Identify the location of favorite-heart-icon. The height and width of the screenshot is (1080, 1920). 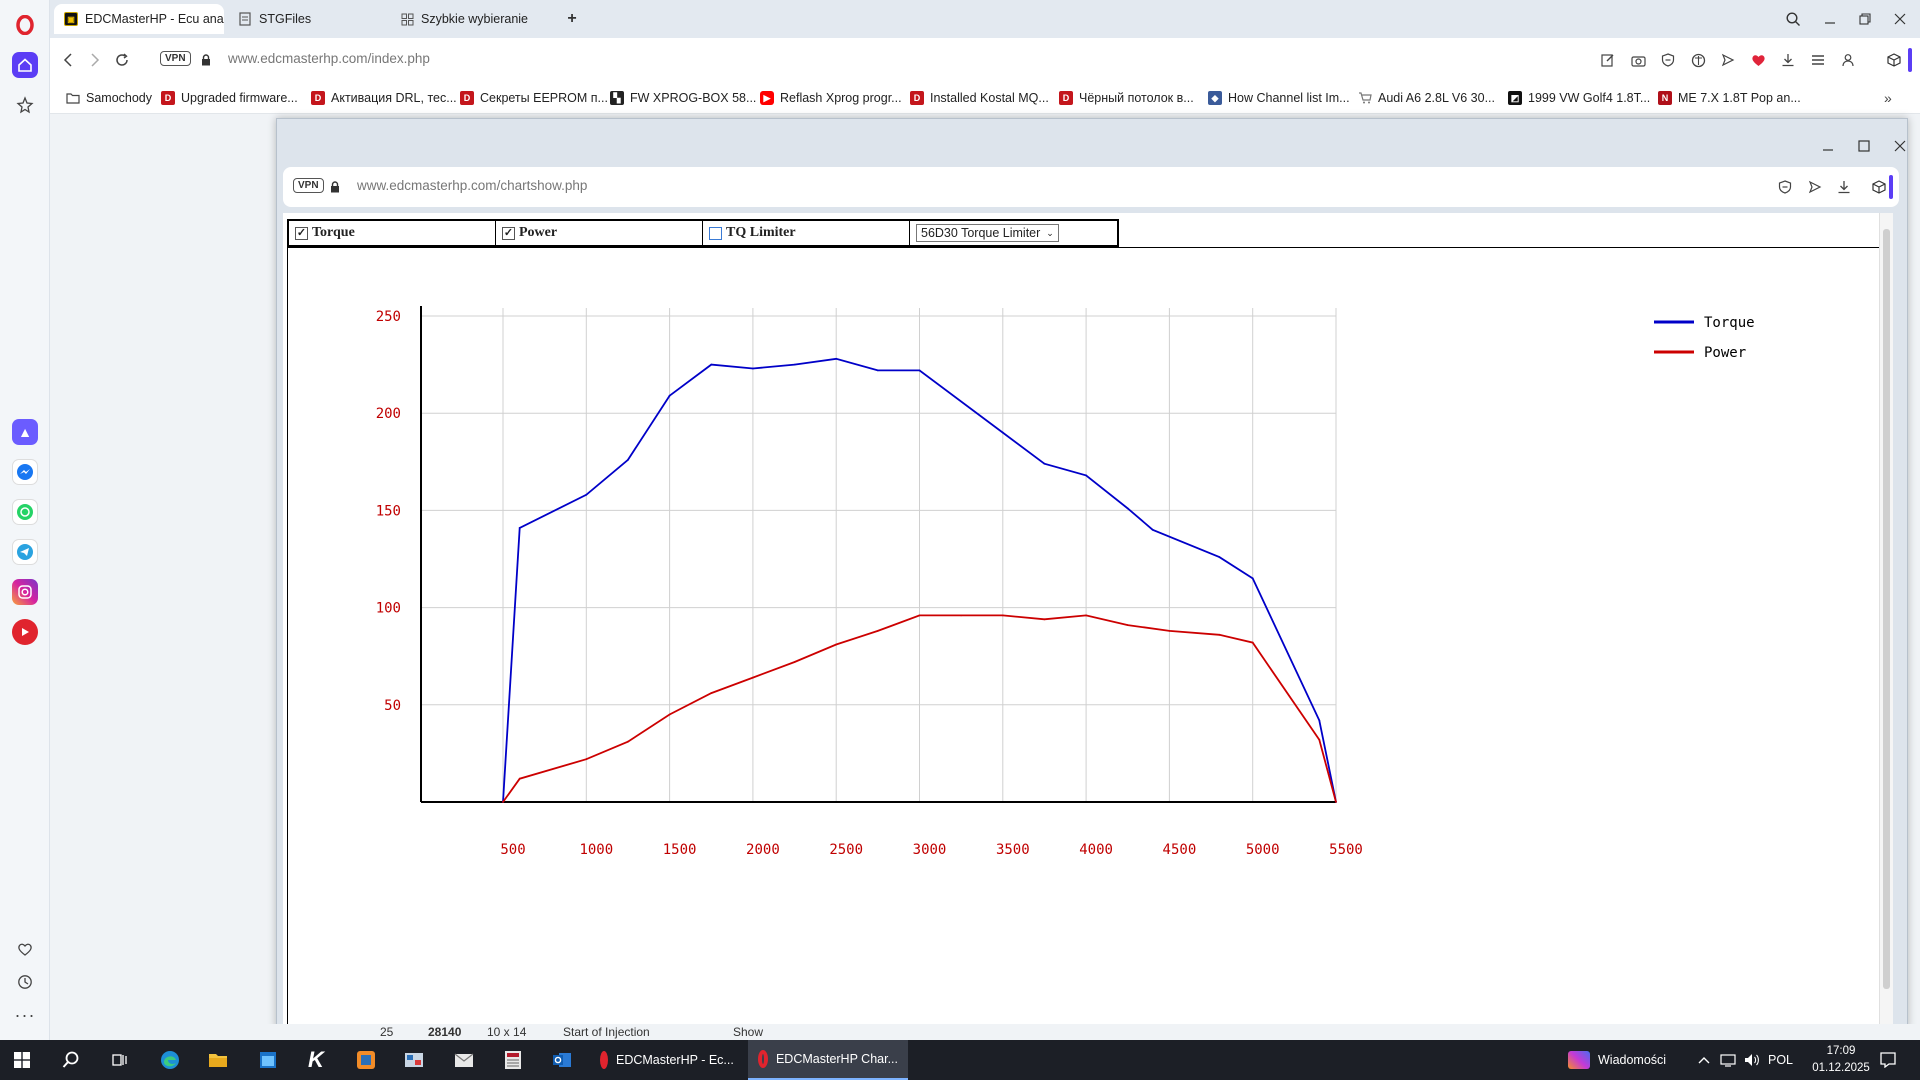
(1758, 60).